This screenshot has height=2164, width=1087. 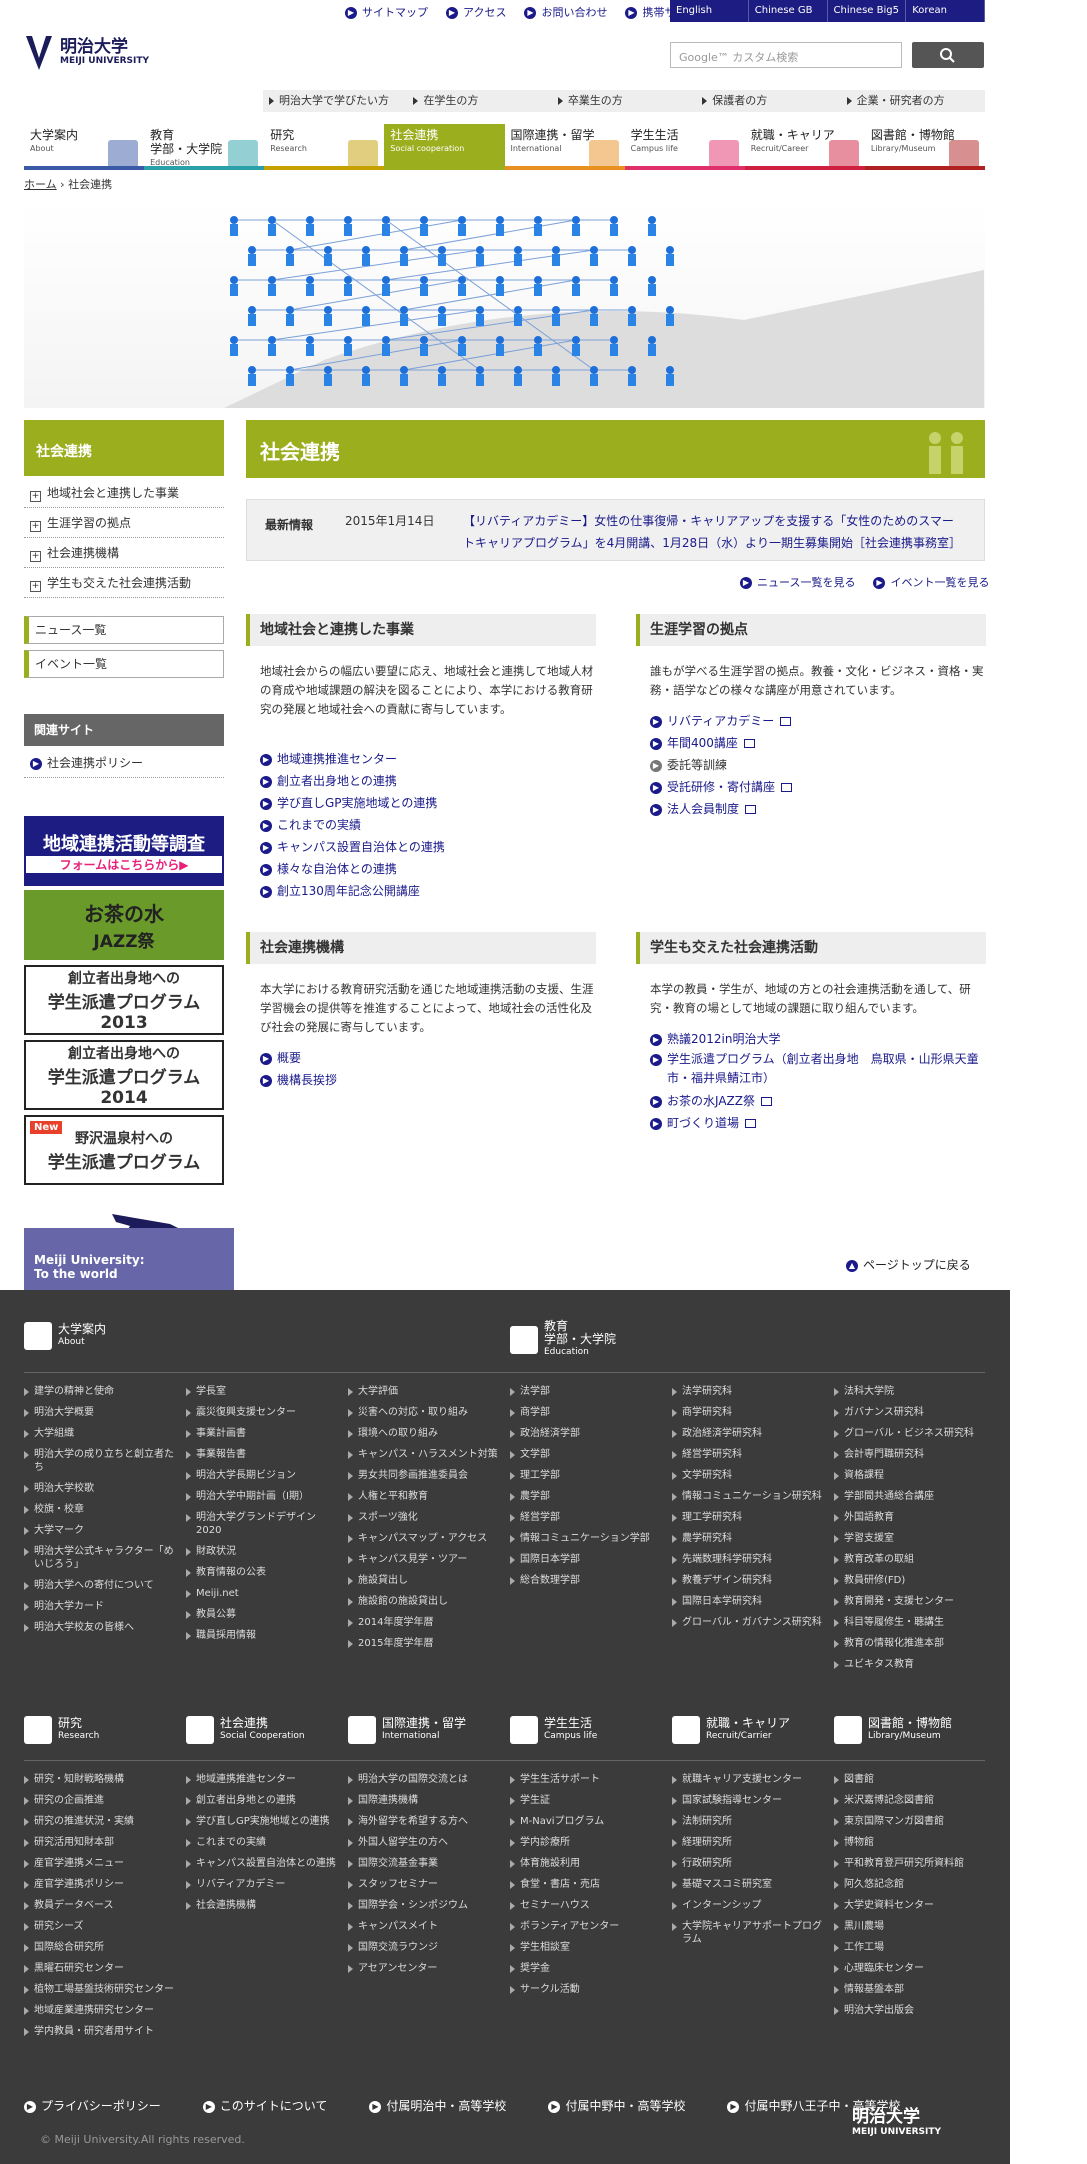 I want to click on footer-link: 法科大学院, so click(x=909, y=1391).